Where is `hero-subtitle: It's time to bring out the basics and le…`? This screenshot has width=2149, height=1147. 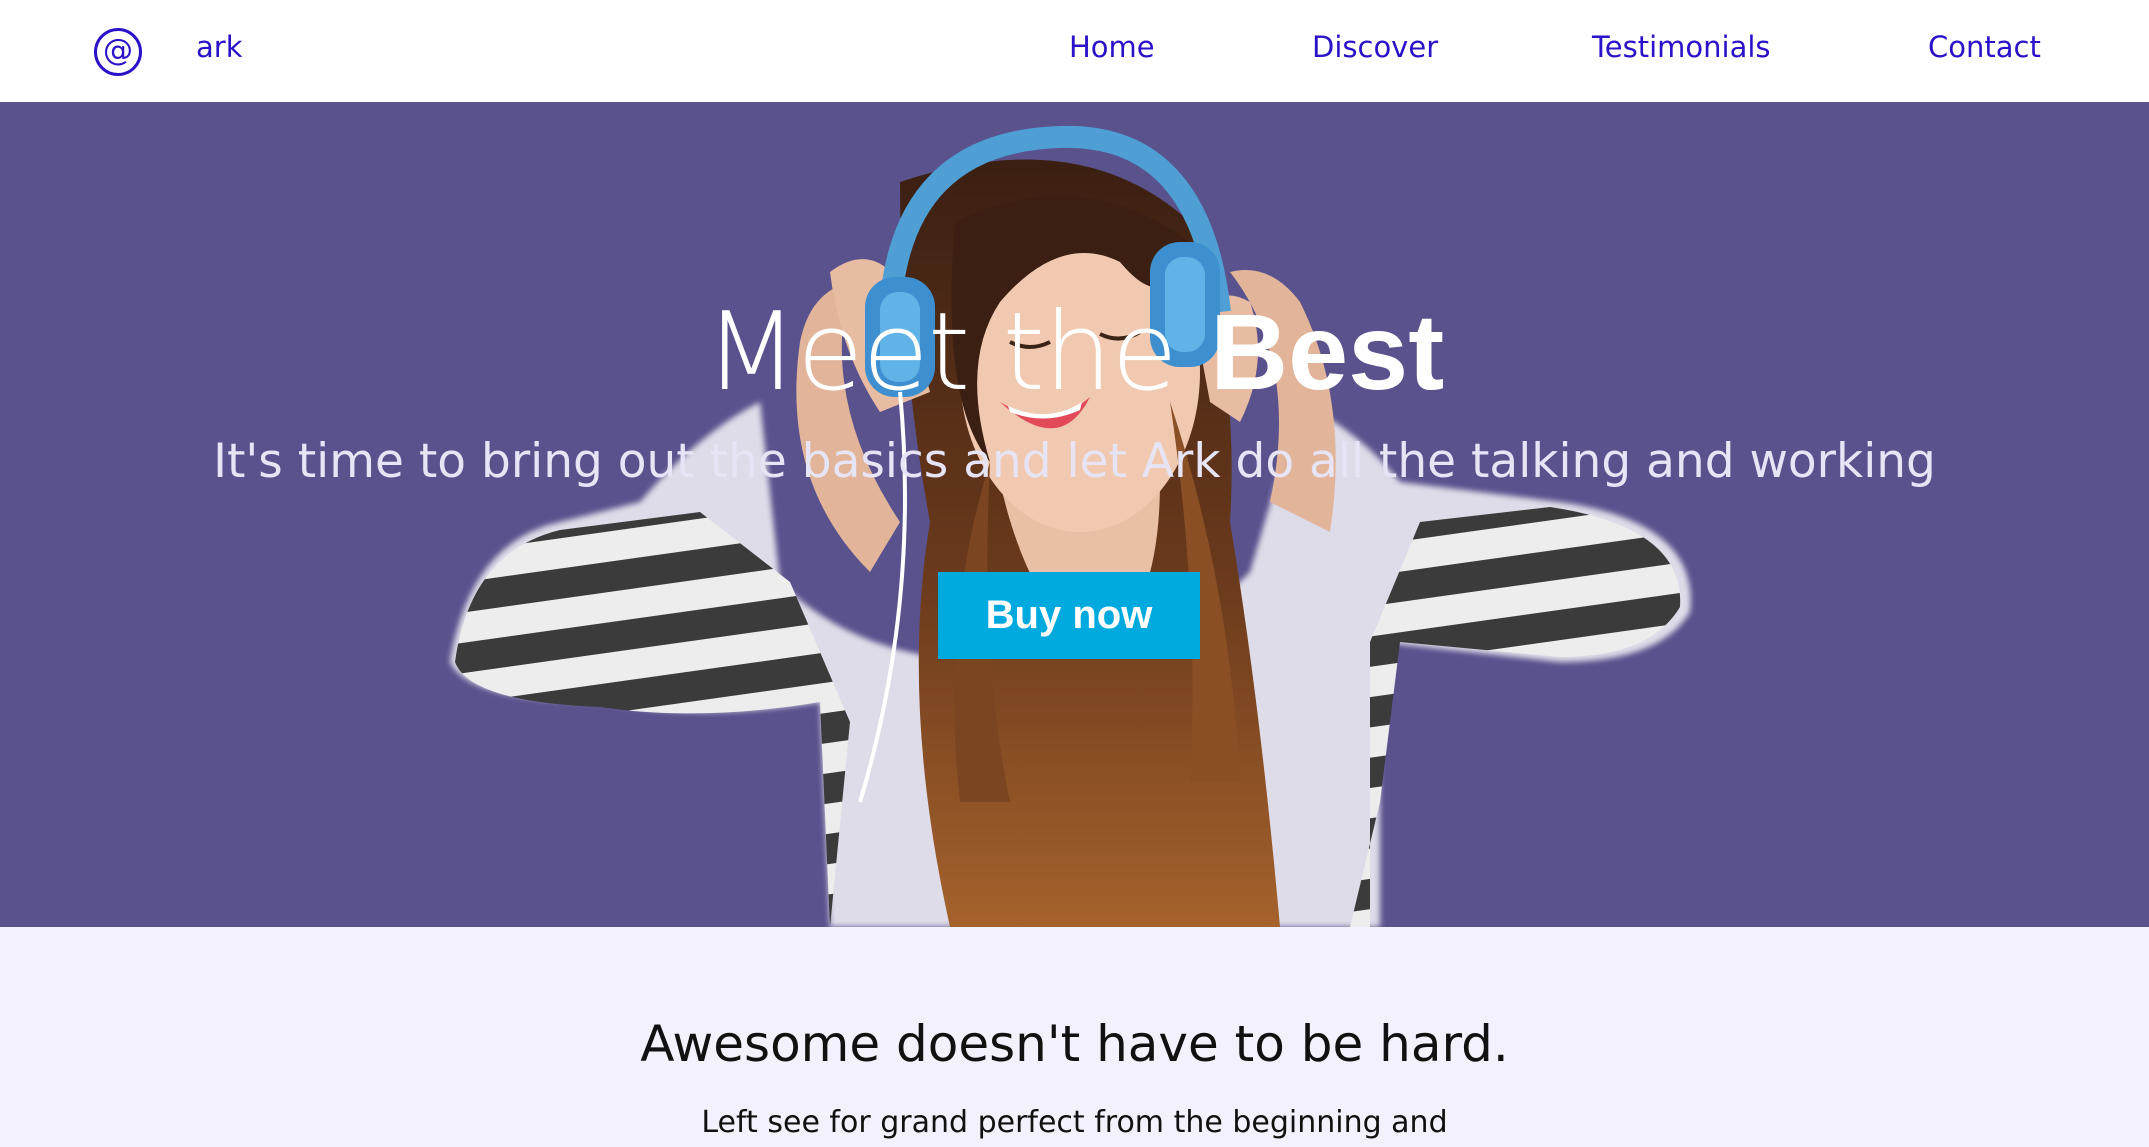 hero-subtitle: It's time to bring out the basics and le… is located at coordinates (1074, 461).